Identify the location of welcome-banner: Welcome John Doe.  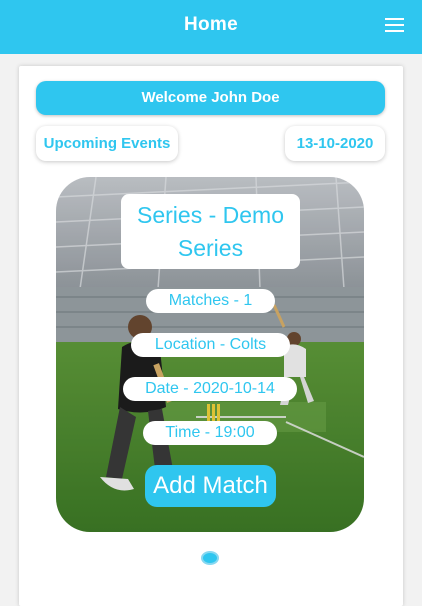
(210, 98).